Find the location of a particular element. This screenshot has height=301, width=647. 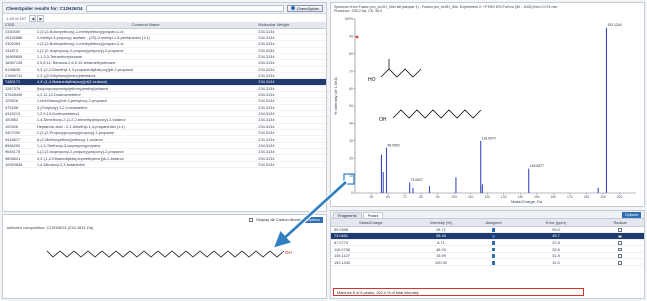

fragment-mz: 192.1240 is located at coordinates (371, 262).